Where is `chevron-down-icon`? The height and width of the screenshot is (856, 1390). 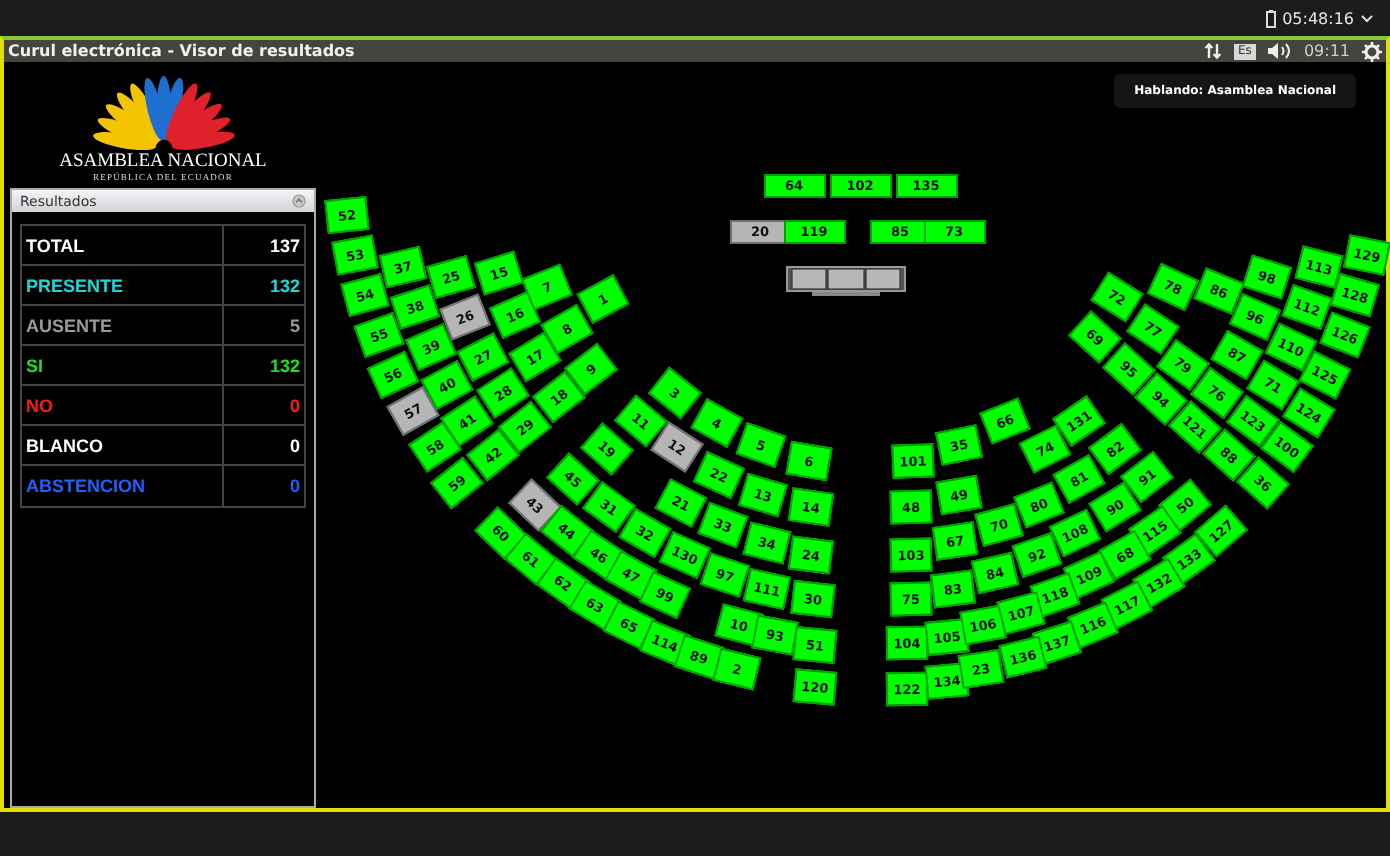
chevron-down-icon is located at coordinates (1367, 18).